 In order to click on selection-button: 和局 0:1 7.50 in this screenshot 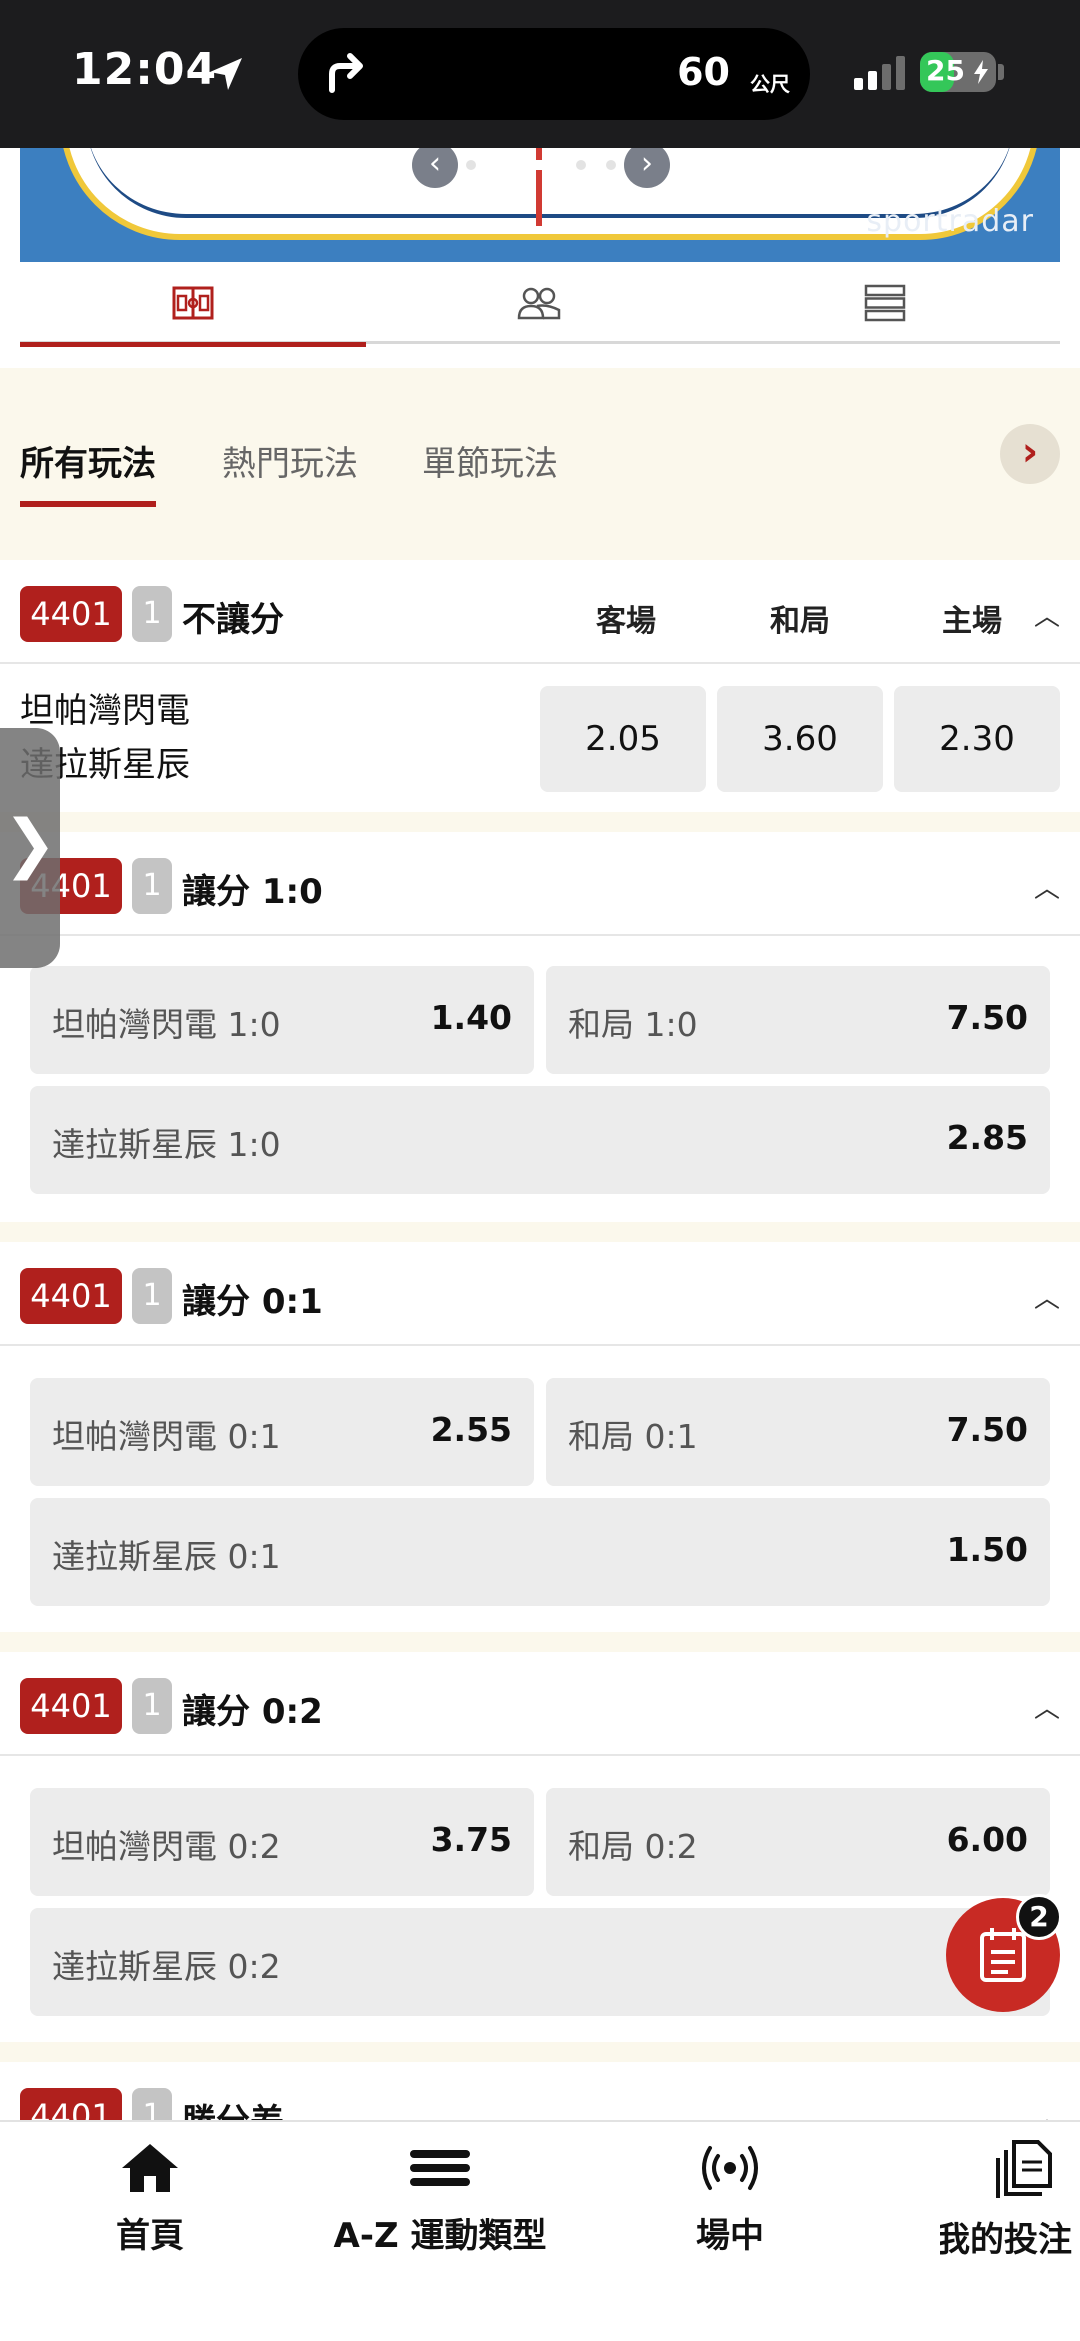, I will do `click(798, 1432)`.